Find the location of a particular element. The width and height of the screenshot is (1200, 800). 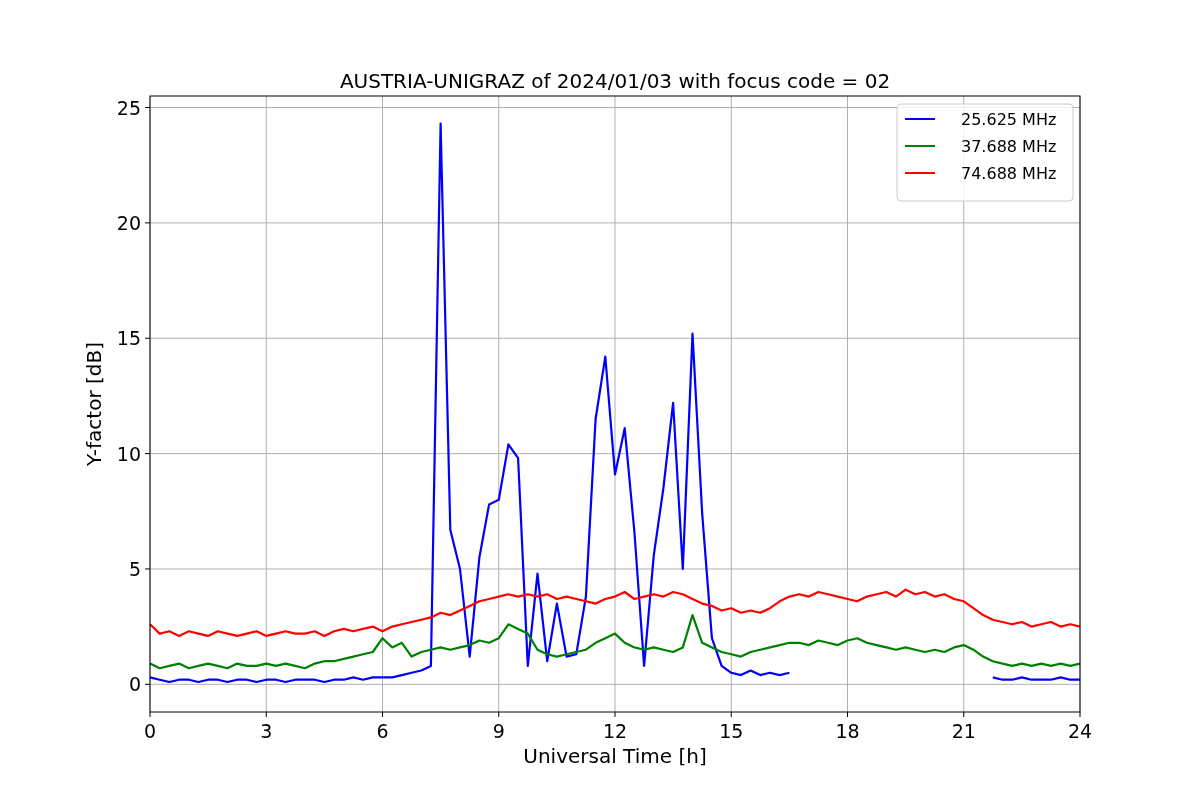

tick-label: 21 is located at coordinates (963, 731).